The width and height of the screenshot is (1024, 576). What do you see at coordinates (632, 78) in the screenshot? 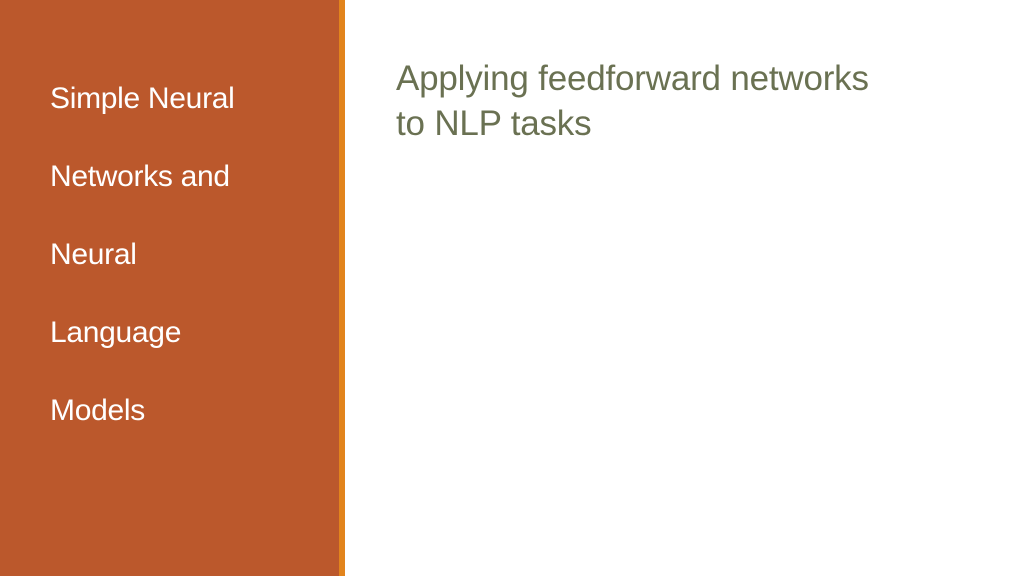
I see `slide-title-line: Applying feedforward networks` at bounding box center [632, 78].